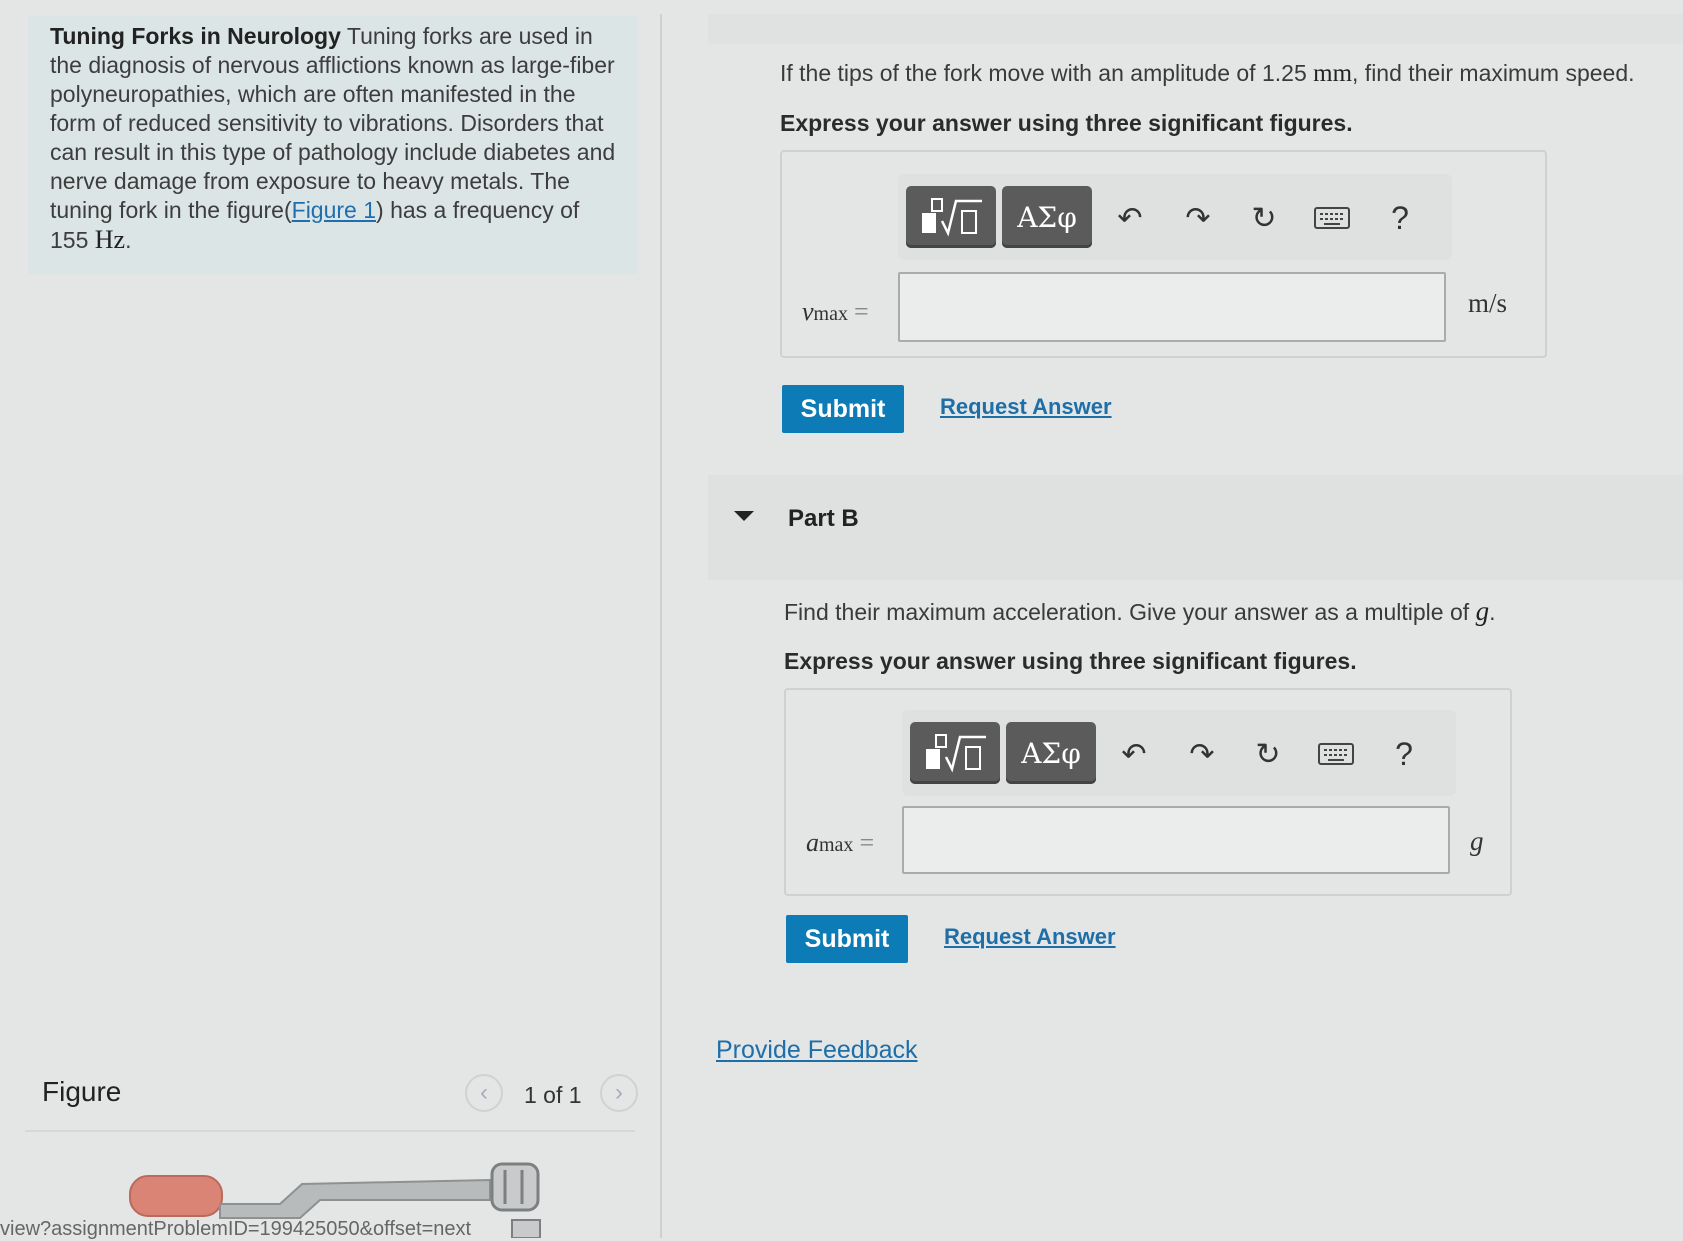  What do you see at coordinates (1488, 303) in the screenshot?
I see `part-a-unit: m/s` at bounding box center [1488, 303].